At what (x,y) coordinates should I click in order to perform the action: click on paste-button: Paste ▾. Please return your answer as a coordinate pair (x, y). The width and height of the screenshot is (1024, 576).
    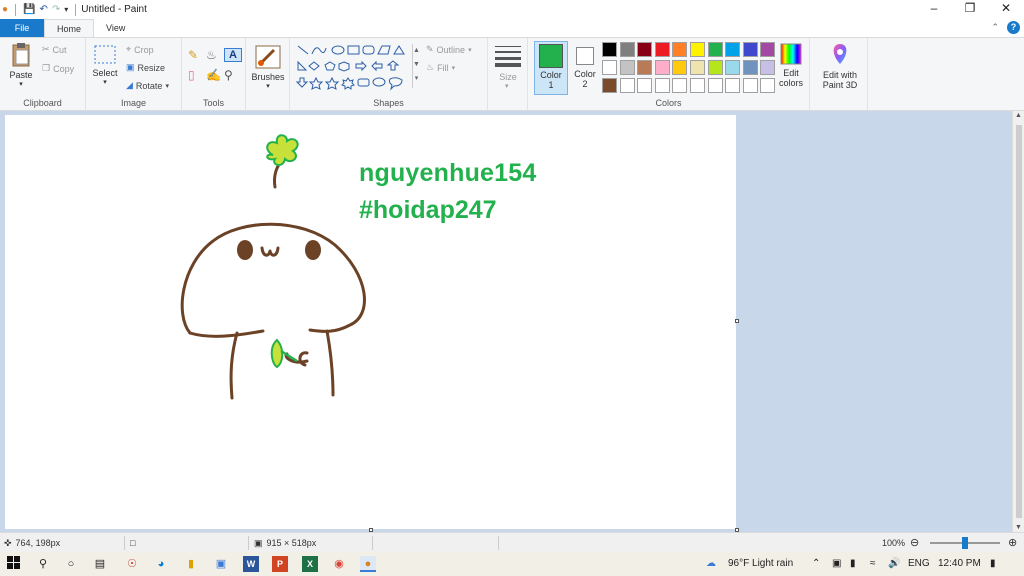
    Looking at the image, I should click on (21, 66).